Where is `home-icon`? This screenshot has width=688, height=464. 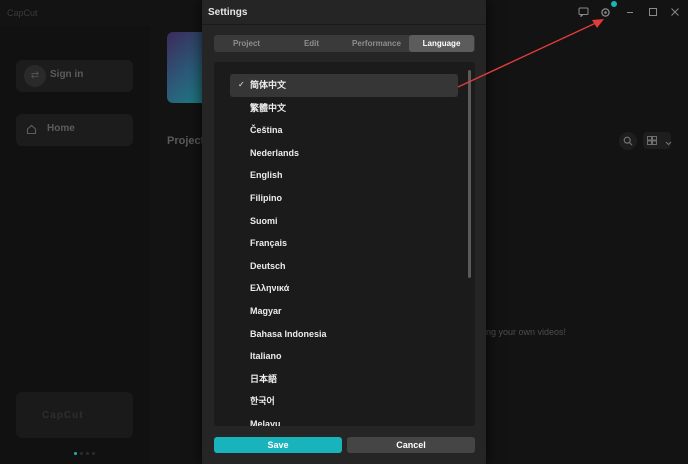 home-icon is located at coordinates (31, 131).